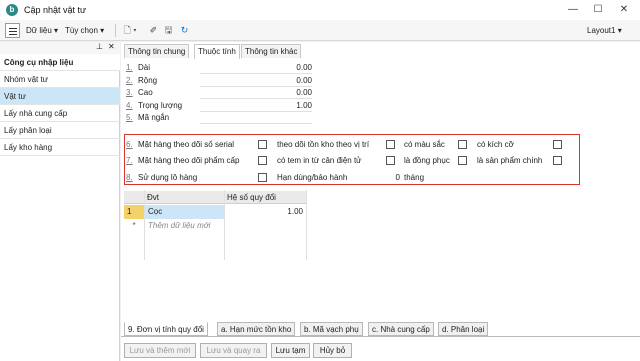 The height and width of the screenshot is (361, 640). Describe the element at coordinates (463, 329) in the screenshot. I see `bottom-tab-5: d. Phân loại` at that location.